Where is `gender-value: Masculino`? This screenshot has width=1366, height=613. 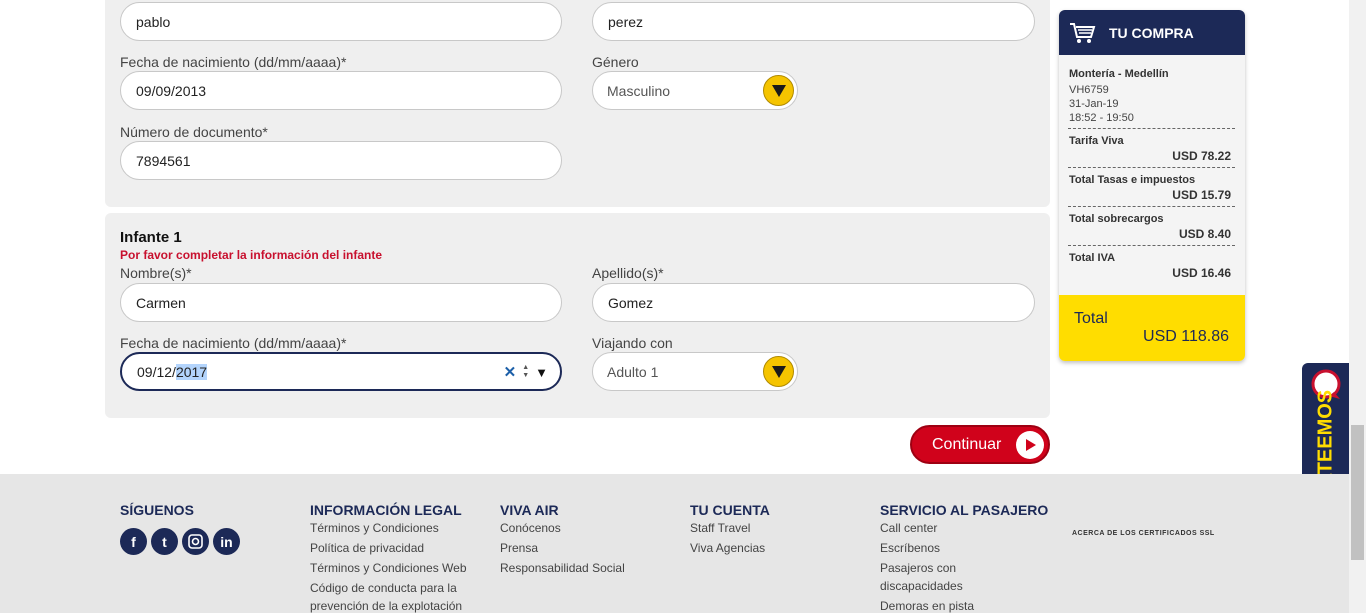
gender-value: Masculino is located at coordinates (639, 90).